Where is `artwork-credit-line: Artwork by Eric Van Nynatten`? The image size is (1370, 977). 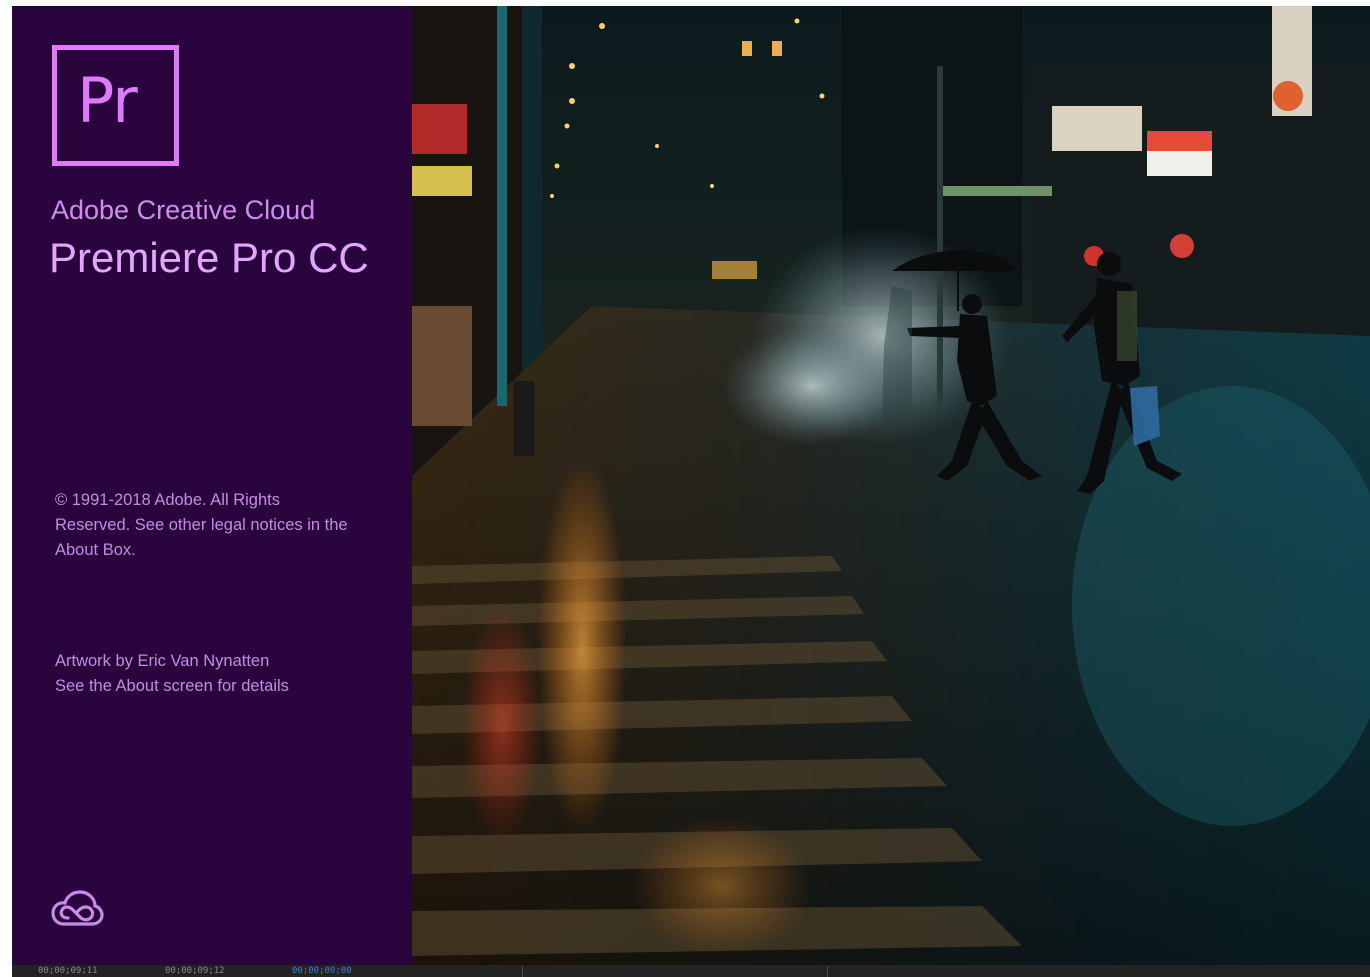
artwork-credit-line: Artwork by Eric Van Nynatten is located at coordinates (162, 661).